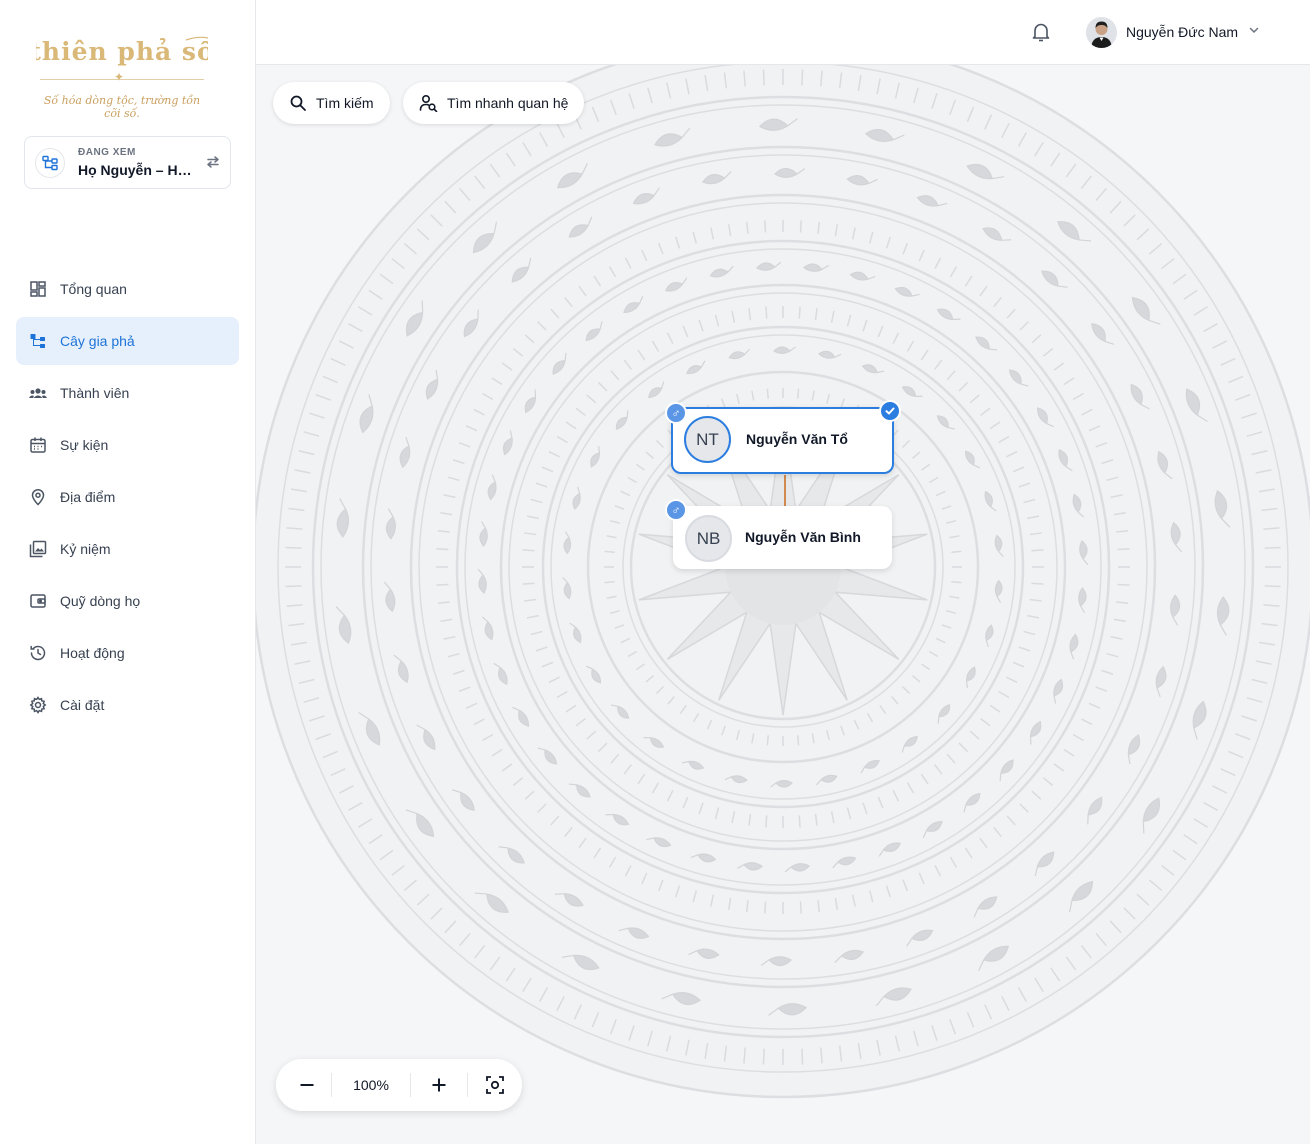  I want to click on family-switcher: ĐANG XEM Họ Nguyễn – Hà Nội, so click(127, 162).